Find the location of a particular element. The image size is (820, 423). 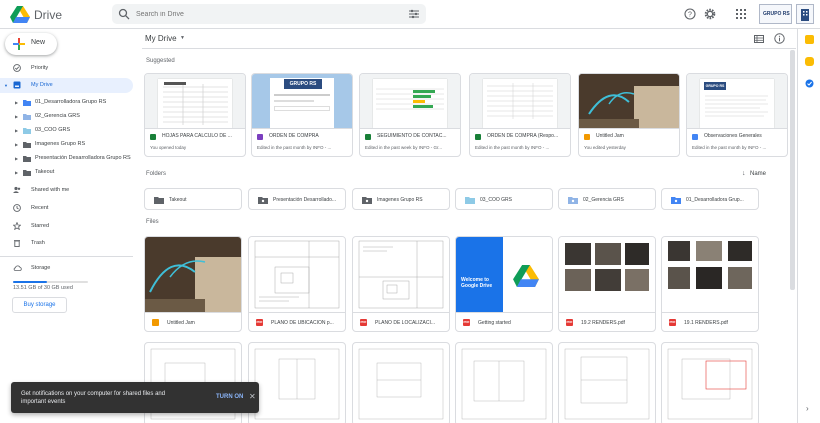

expand-panel-chevron-icon: › is located at coordinates (807, 408).